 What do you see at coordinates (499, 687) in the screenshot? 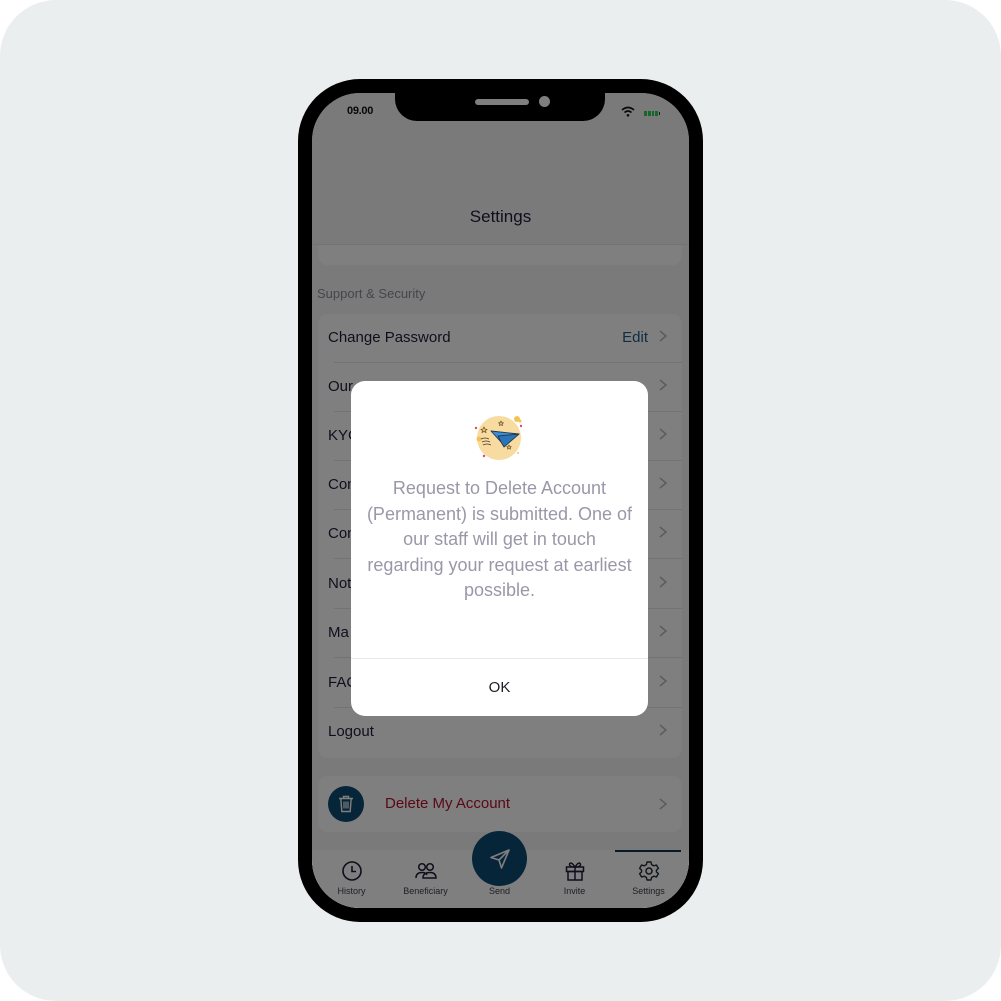
I see `ok-button: OK` at bounding box center [499, 687].